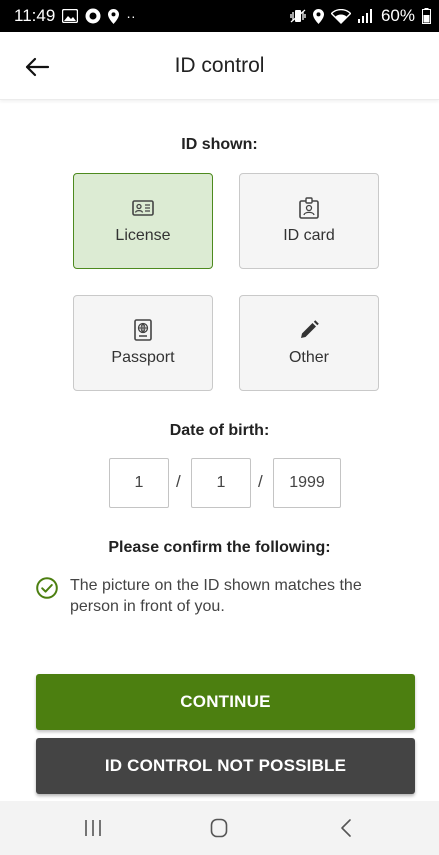 The width and height of the screenshot is (439, 855). What do you see at coordinates (143, 330) in the screenshot?
I see `passport-icon` at bounding box center [143, 330].